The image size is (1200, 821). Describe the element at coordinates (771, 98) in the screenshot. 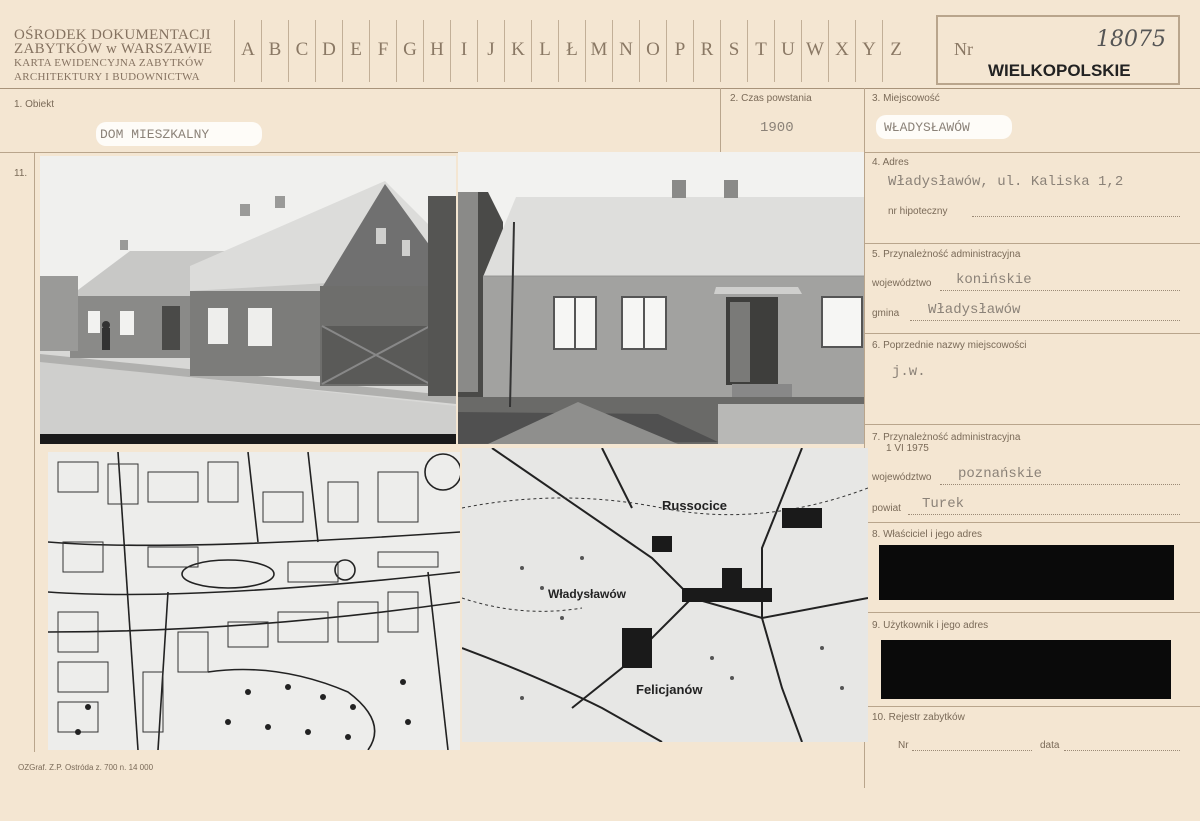

I see `czas-label: 2. Czas powstania` at that location.